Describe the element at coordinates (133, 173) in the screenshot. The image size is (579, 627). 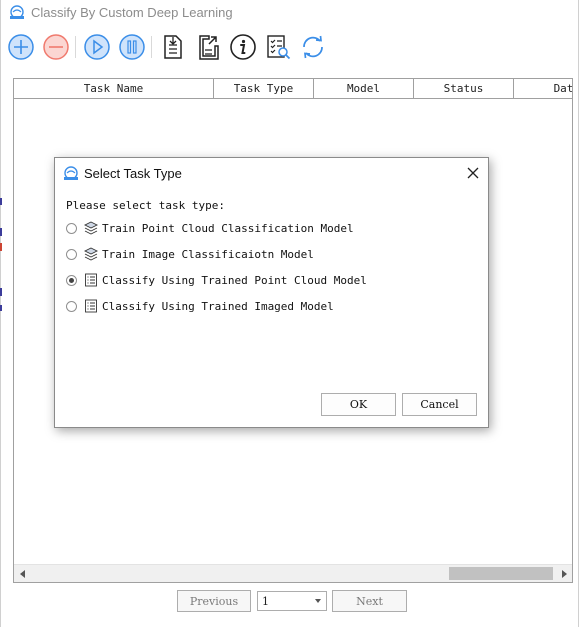
I see `dialog-title: Select Task Type` at that location.